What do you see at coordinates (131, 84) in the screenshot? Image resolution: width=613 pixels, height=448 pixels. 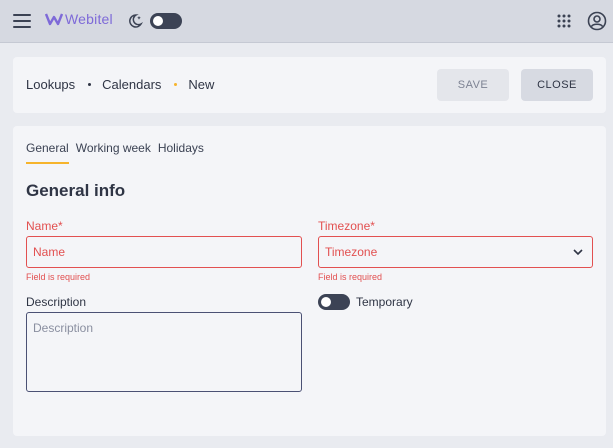 I see `breadcrumb-calendars: Calendars` at bounding box center [131, 84].